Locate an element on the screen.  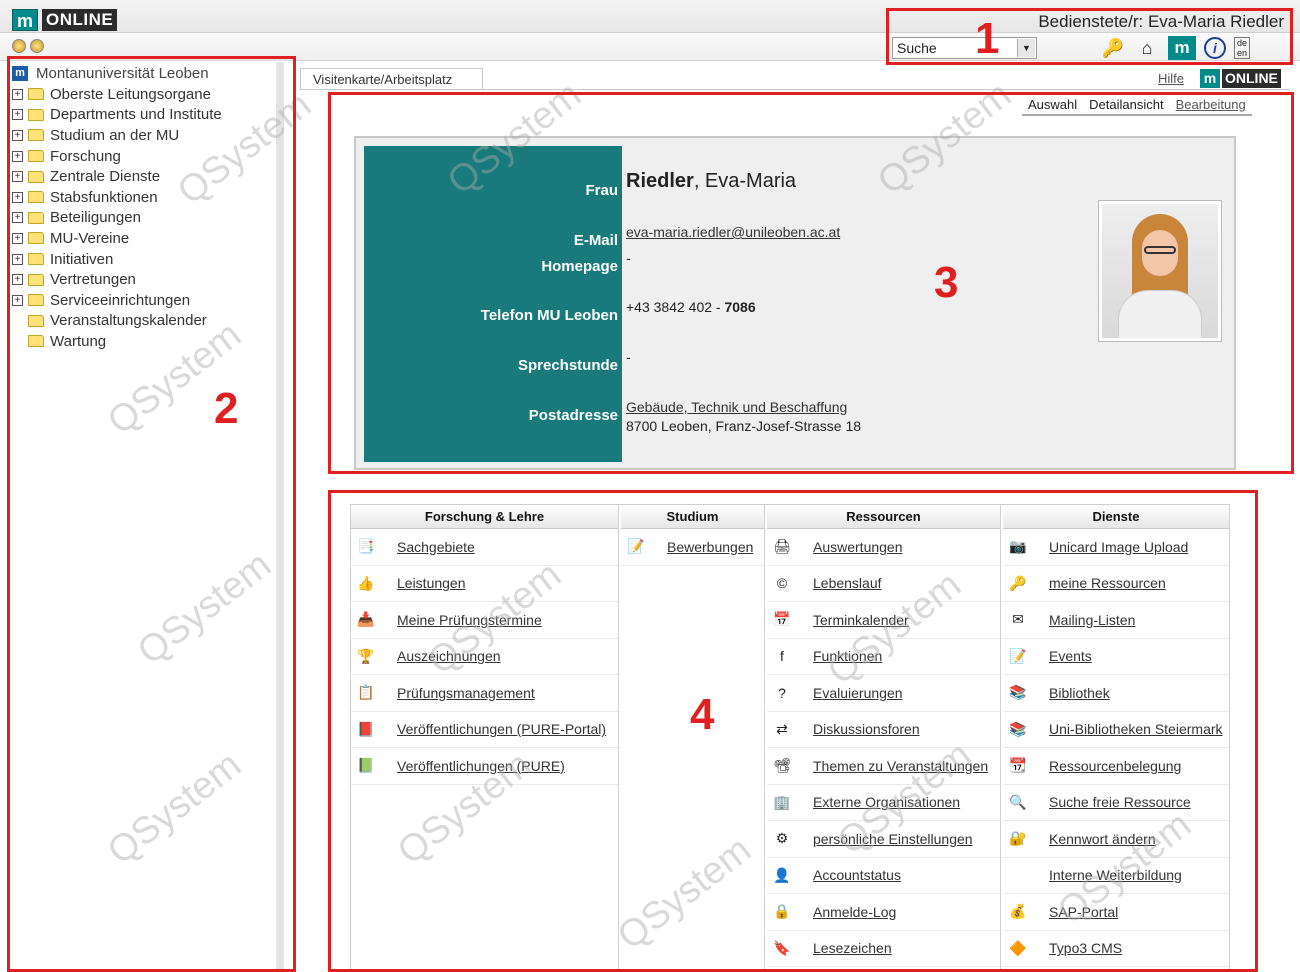
tab-bearbeitung: Bearbeitung is located at coordinates (1211, 104).